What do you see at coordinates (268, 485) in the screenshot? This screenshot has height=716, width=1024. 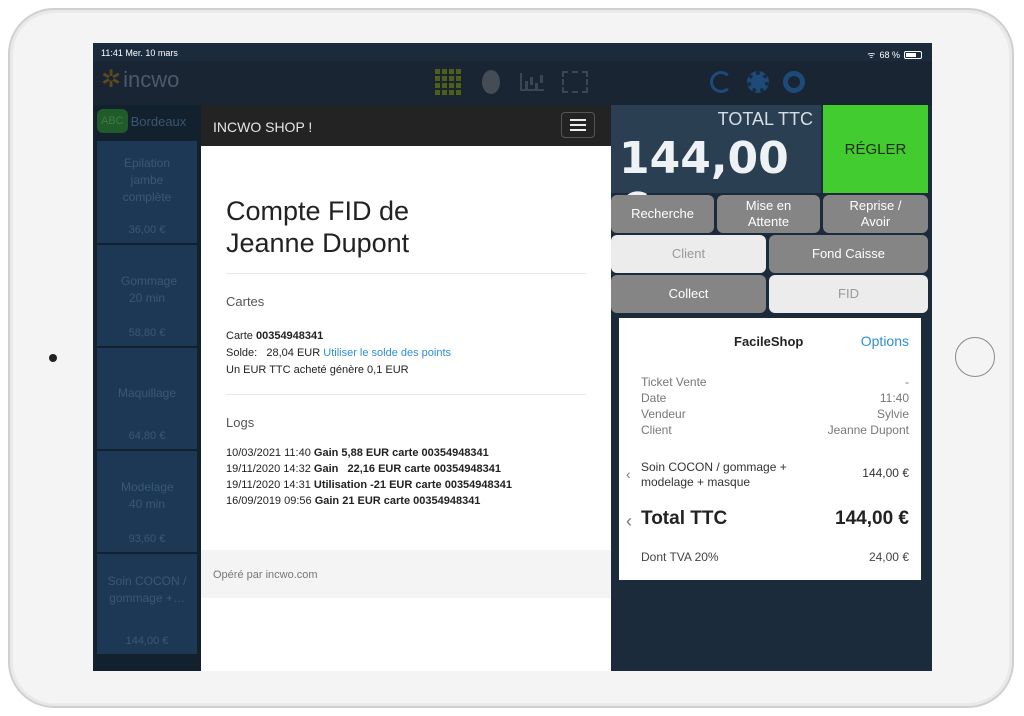 I see `log-date: 19/11/2020 14:31` at bounding box center [268, 485].